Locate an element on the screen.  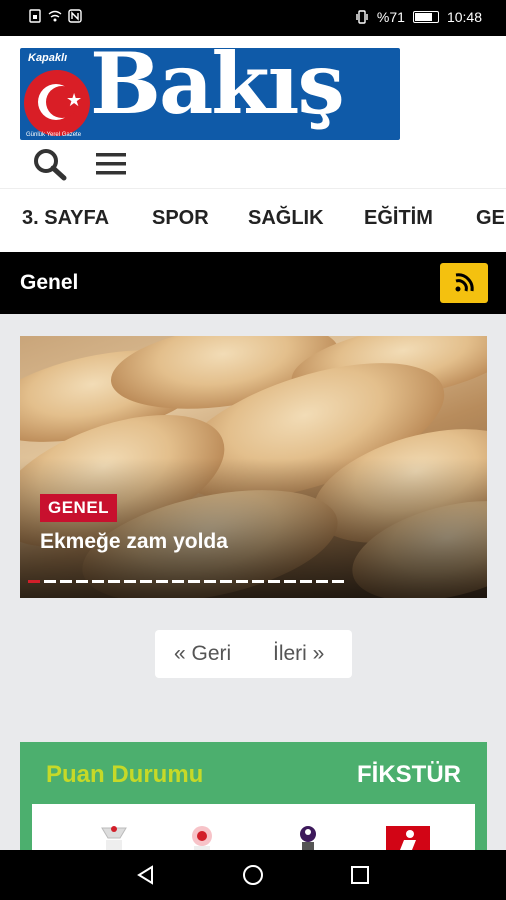
tab-fixtures: FİKSTÜR is located at coordinates (409, 775).